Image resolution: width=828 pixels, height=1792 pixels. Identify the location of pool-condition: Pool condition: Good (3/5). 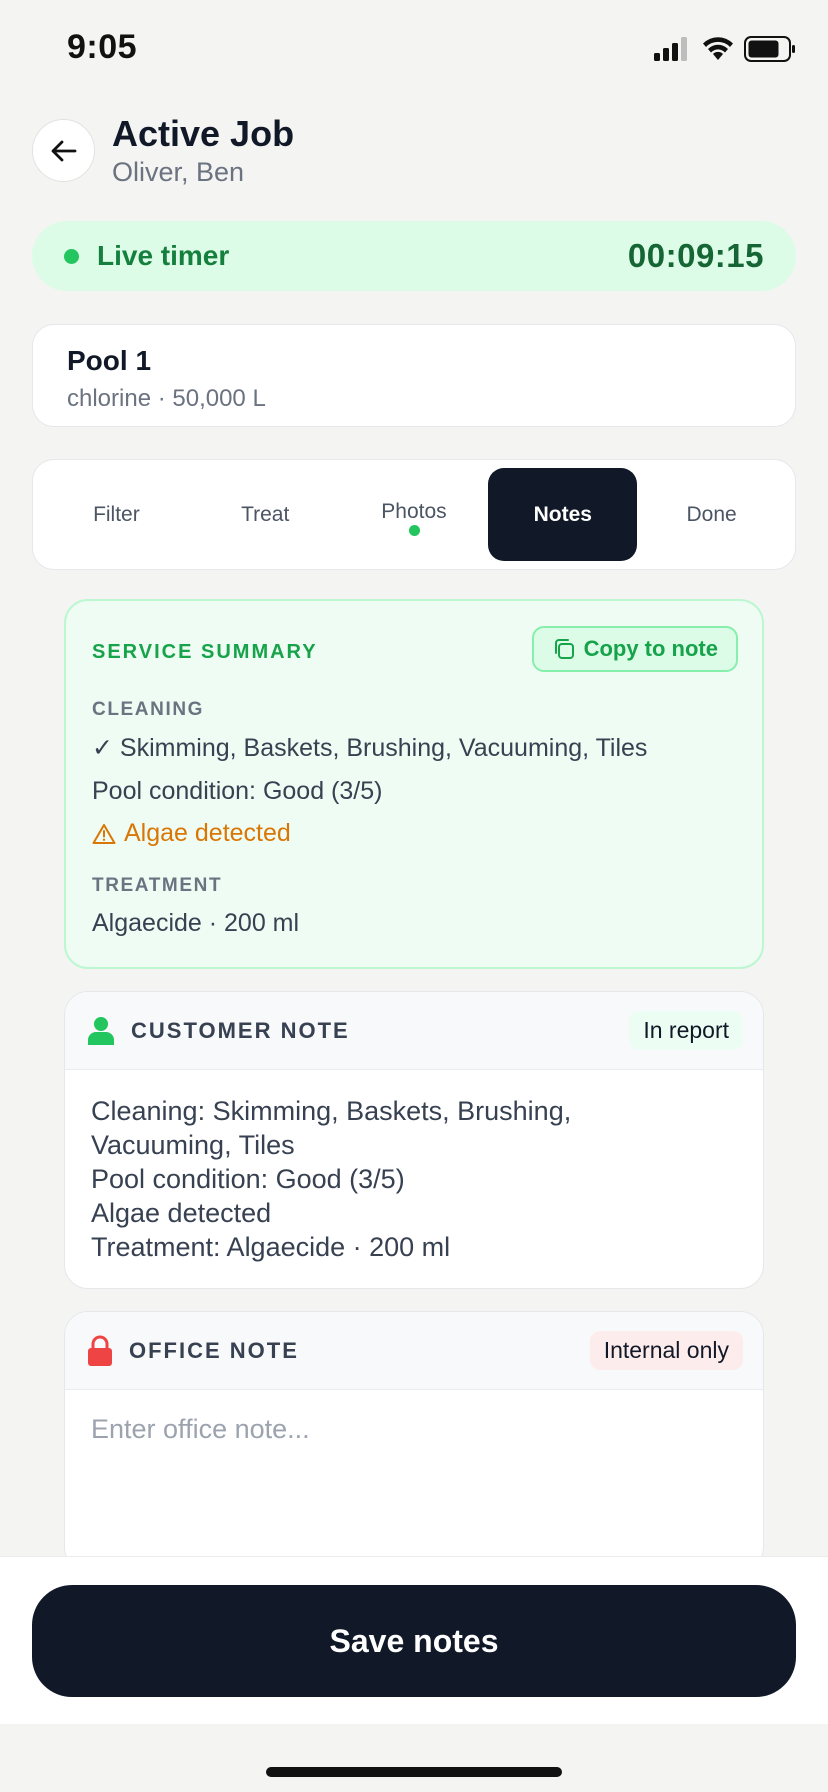
(237, 791).